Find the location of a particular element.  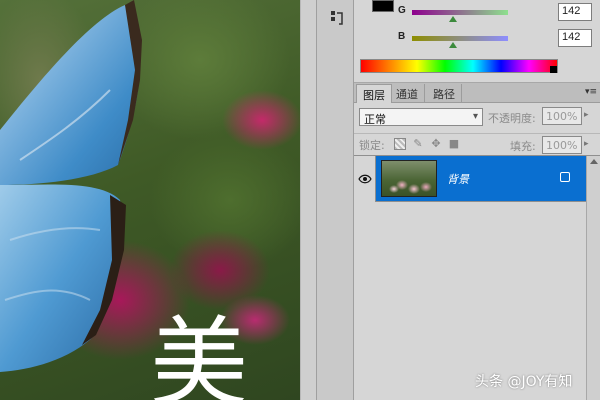

visibility-eye-icon is located at coordinates (365, 179).